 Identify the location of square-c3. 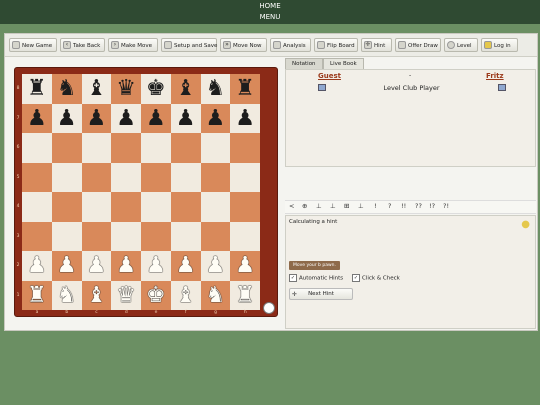
(96, 236).